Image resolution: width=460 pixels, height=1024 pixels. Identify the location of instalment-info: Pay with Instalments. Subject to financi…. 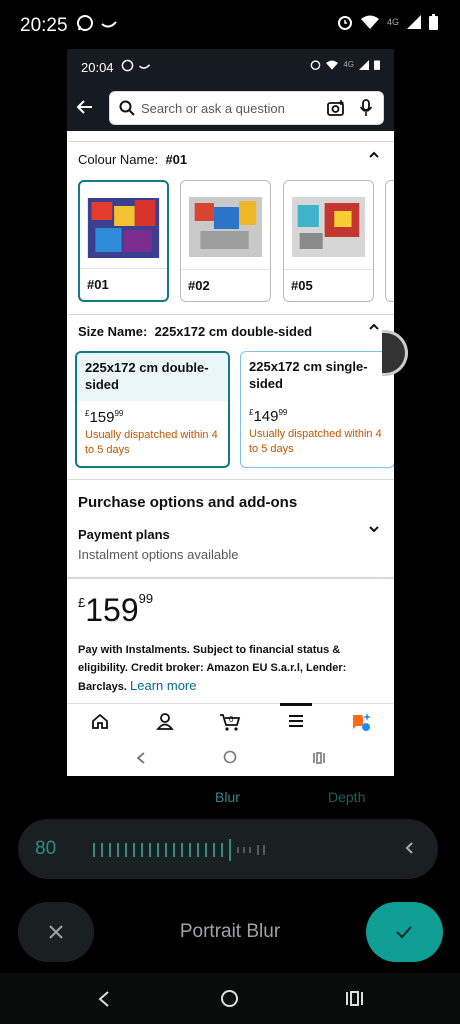
(228, 668).